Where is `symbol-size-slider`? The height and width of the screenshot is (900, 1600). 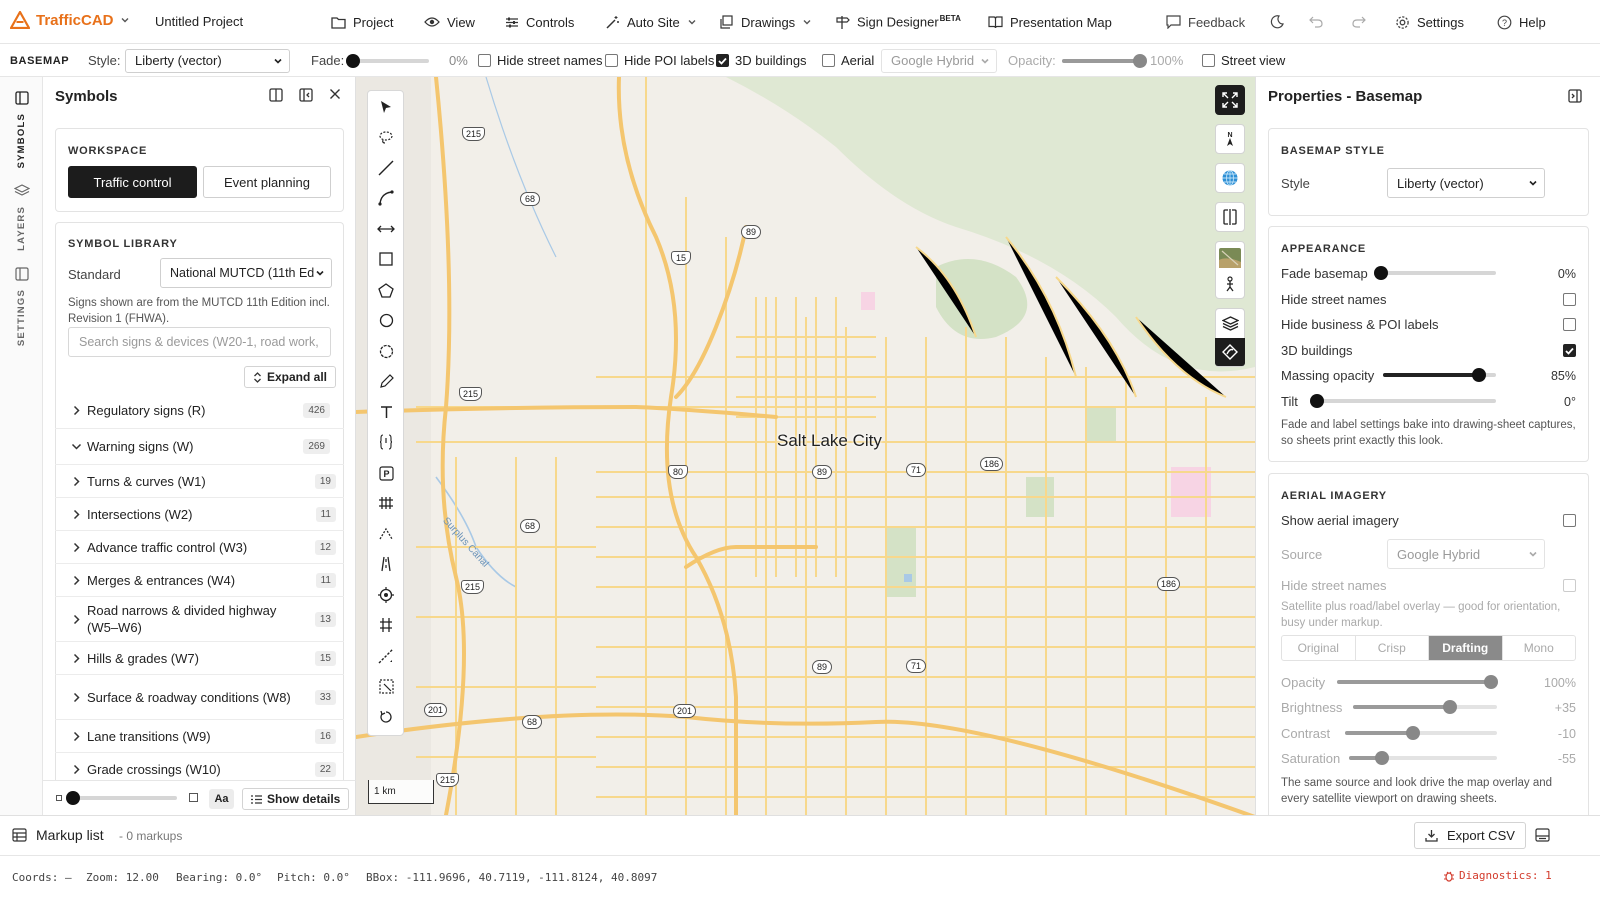 symbol-size-slider is located at coordinates (121, 798).